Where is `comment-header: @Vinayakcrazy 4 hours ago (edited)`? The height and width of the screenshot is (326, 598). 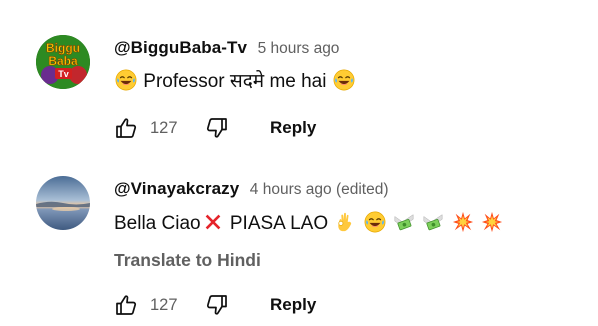 comment-header: @Vinayakcrazy 4 hours ago (edited) is located at coordinates (251, 189).